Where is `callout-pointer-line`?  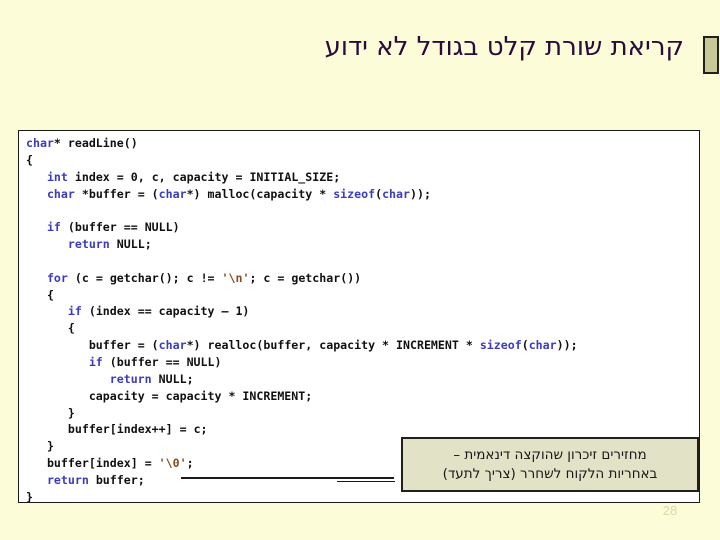 callout-pointer-line is located at coordinates (287, 478).